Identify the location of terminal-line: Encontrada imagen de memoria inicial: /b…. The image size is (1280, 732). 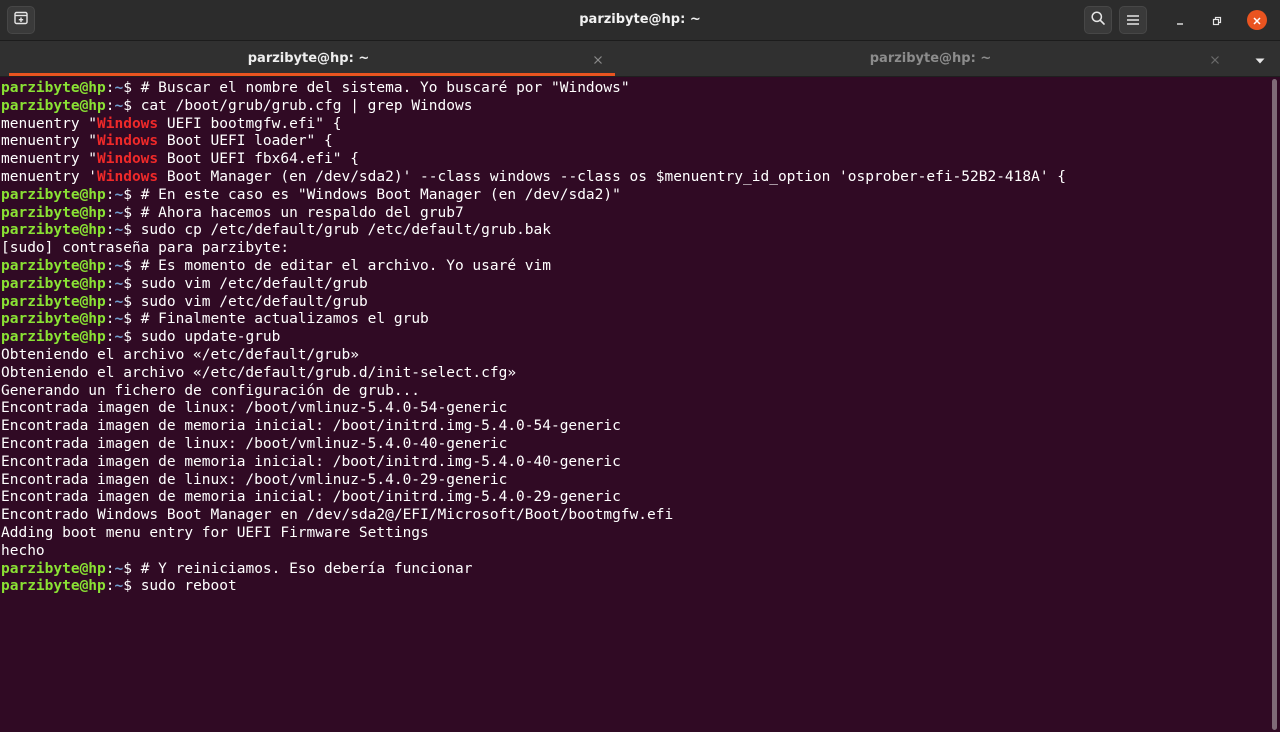
(311, 462).